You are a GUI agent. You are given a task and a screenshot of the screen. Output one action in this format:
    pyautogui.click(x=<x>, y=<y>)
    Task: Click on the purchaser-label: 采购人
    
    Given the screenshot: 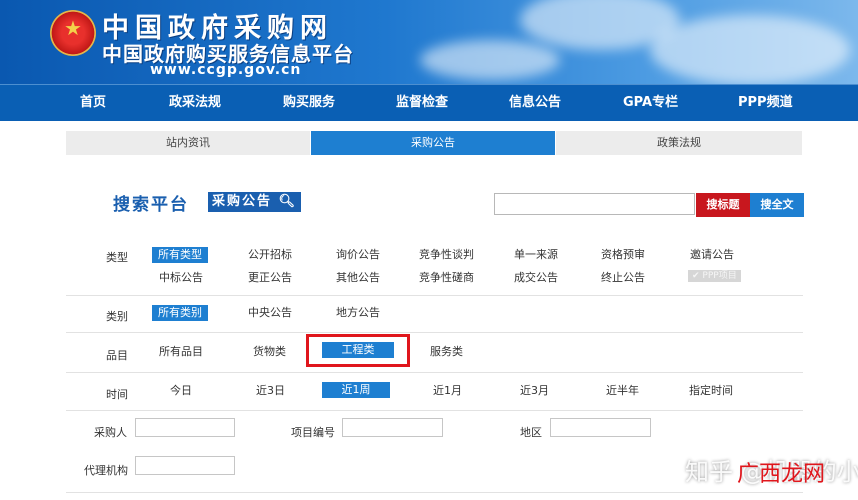 What is the action you would take?
    pyautogui.click(x=110, y=432)
    